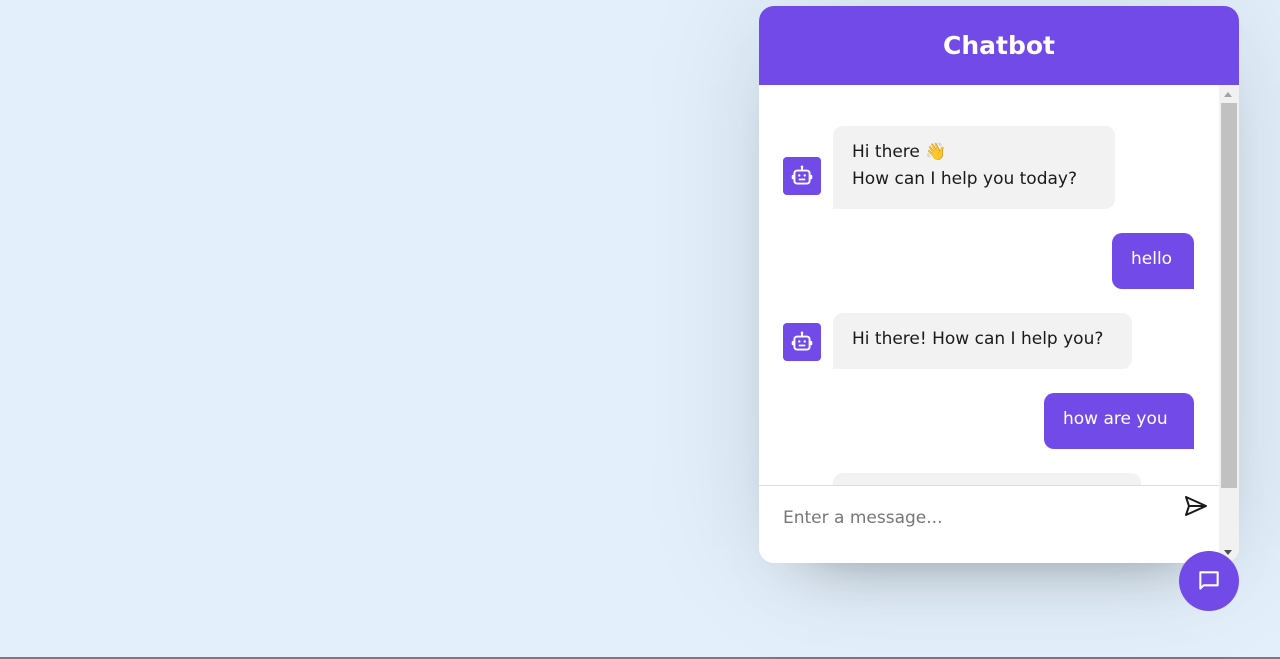  Describe the element at coordinates (1119, 421) in the screenshot. I see `message-bubble-outgoing: how are you` at that location.